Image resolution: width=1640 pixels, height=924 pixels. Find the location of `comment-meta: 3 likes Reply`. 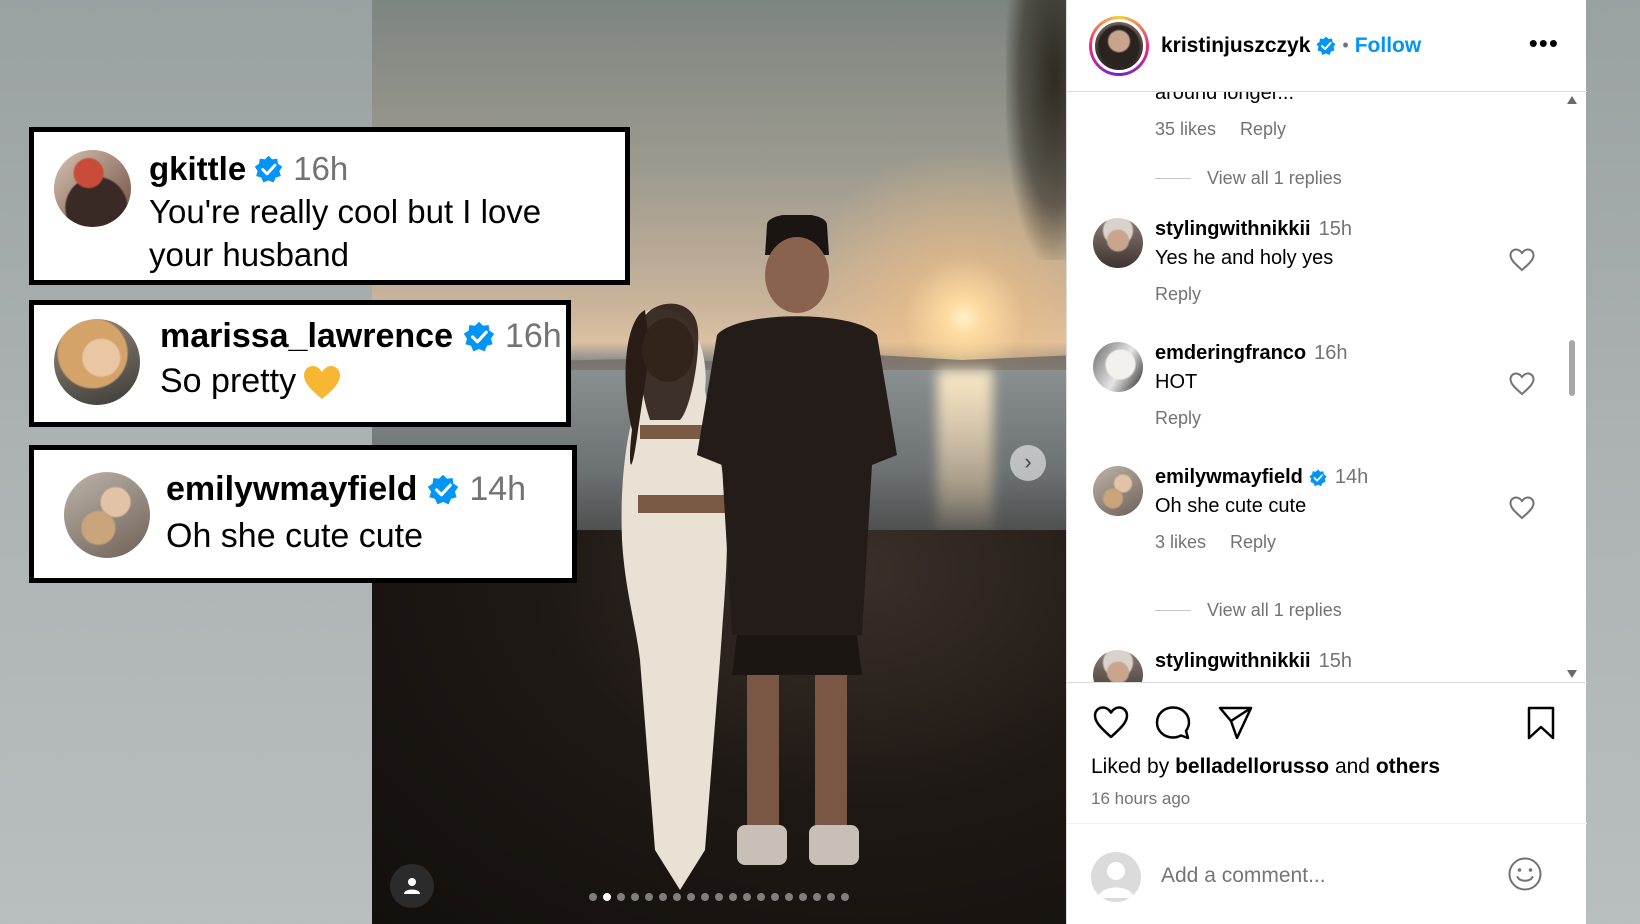

comment-meta: 3 likes Reply is located at coordinates (1227, 542).